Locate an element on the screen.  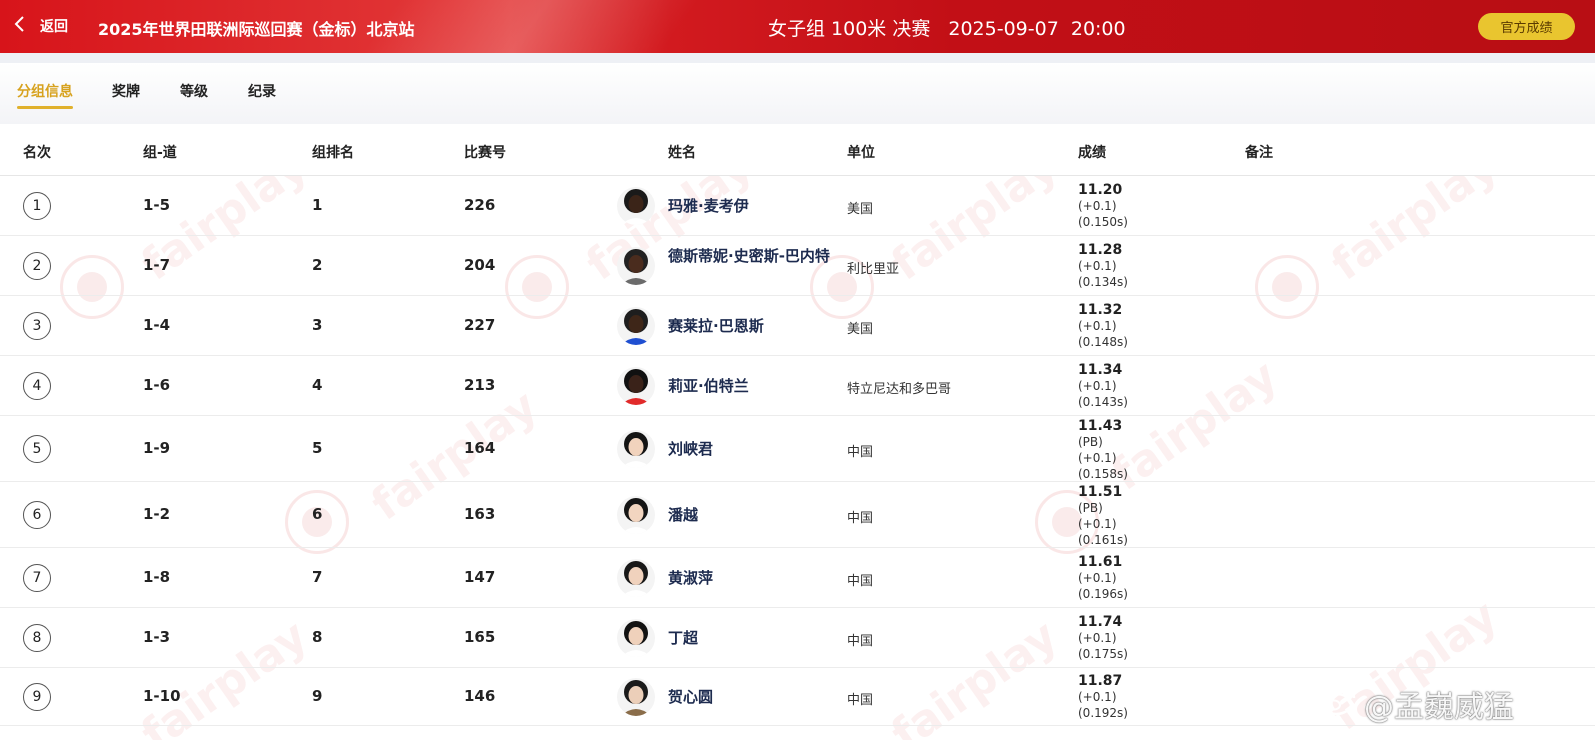
header-note: 备注 is located at coordinates (1259, 153).